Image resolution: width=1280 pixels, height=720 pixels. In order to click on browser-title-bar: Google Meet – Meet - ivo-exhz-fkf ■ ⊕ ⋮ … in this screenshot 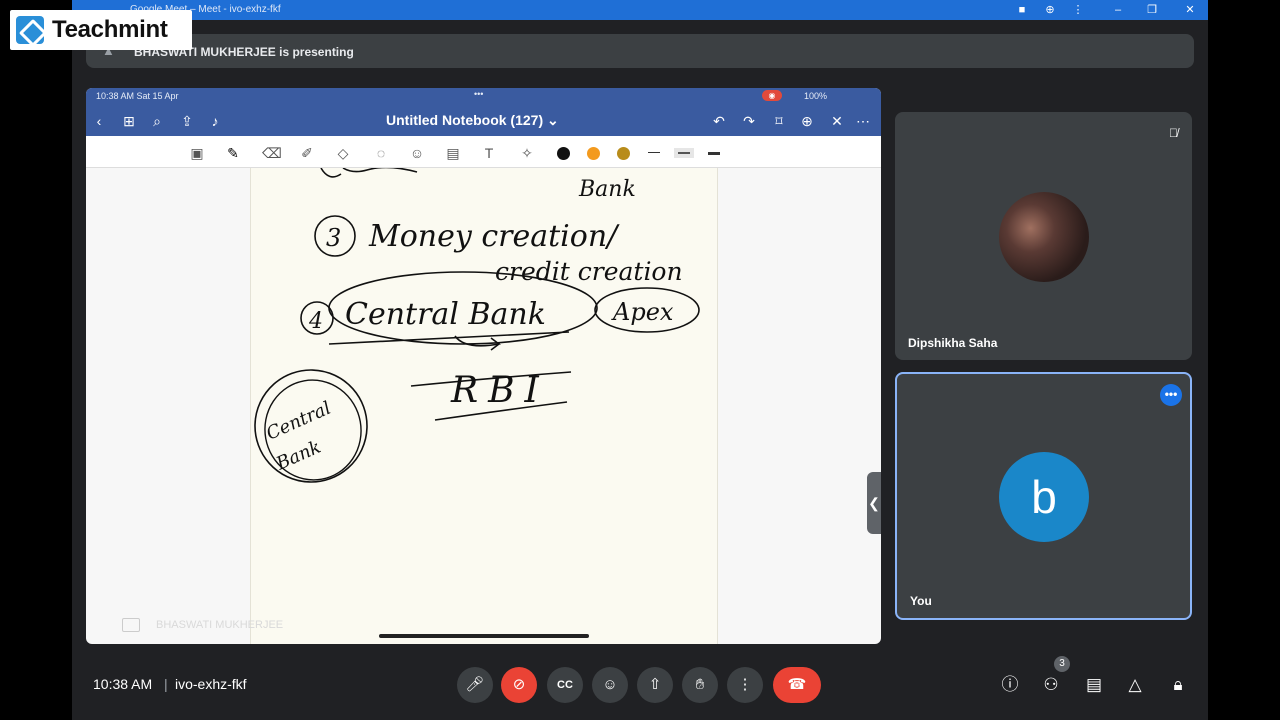, I will do `click(640, 10)`.